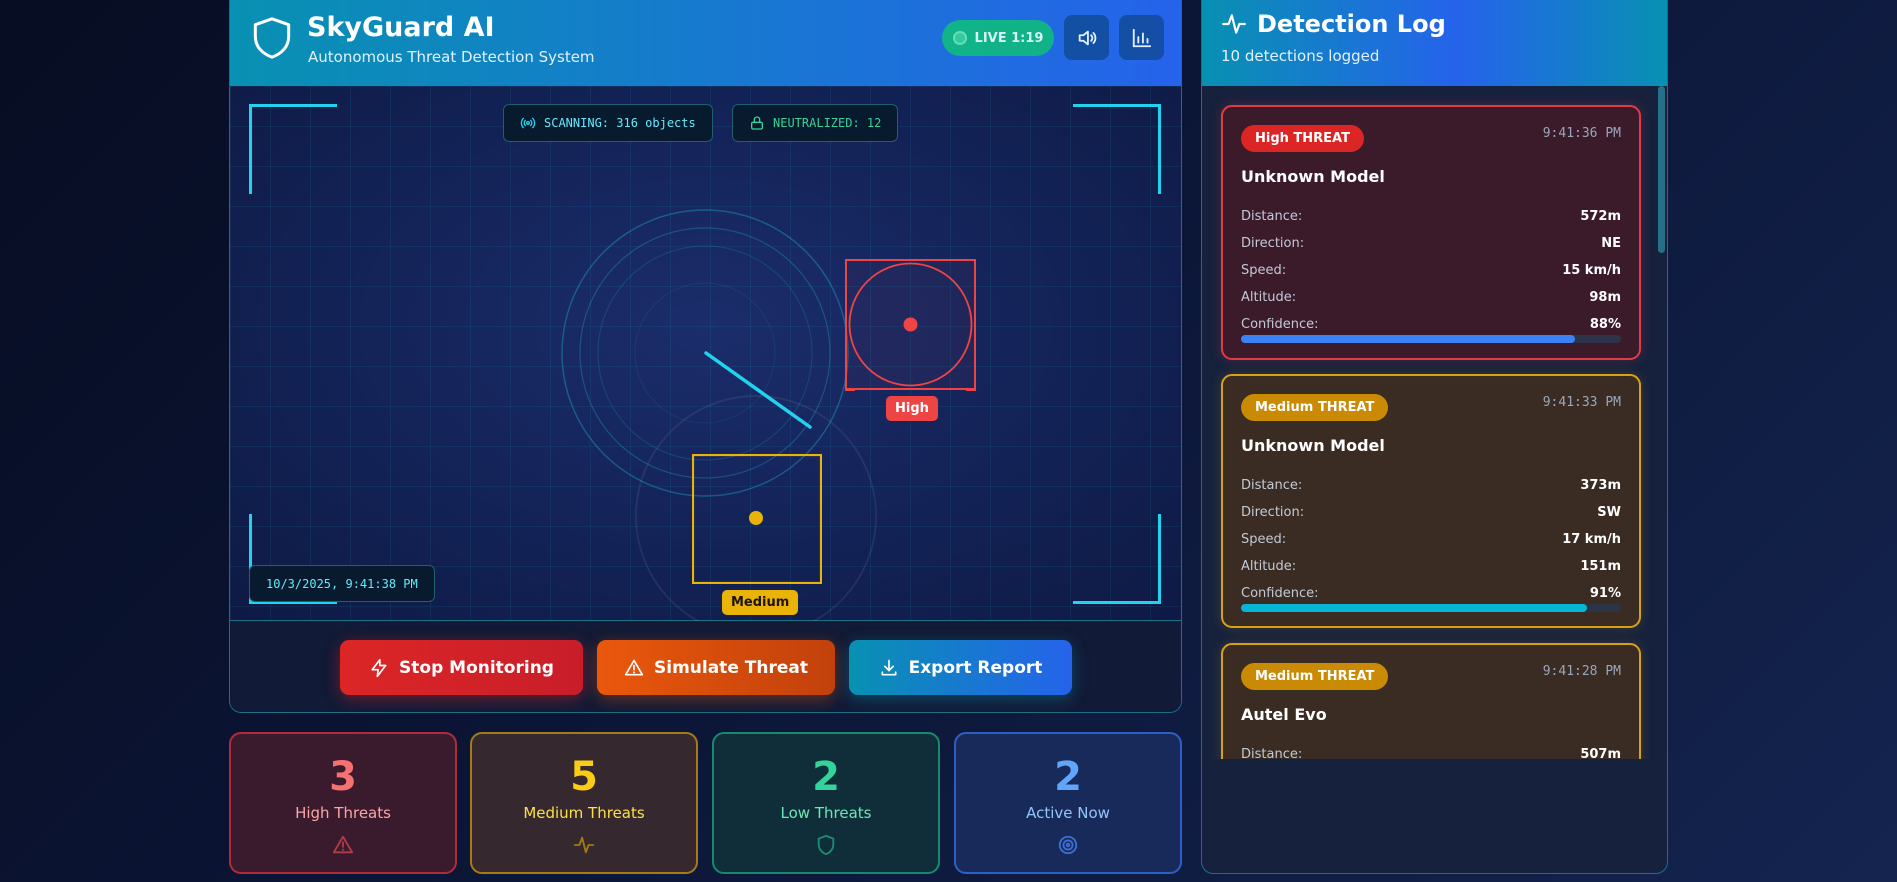  What do you see at coordinates (1605, 297) in the screenshot?
I see `altitude-value: 98m` at bounding box center [1605, 297].